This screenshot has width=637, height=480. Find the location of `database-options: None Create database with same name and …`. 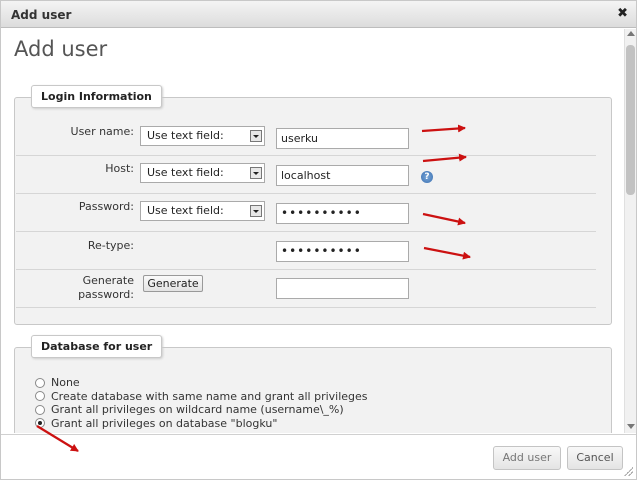

database-options: None Create database with same name and … is located at coordinates (201, 403).